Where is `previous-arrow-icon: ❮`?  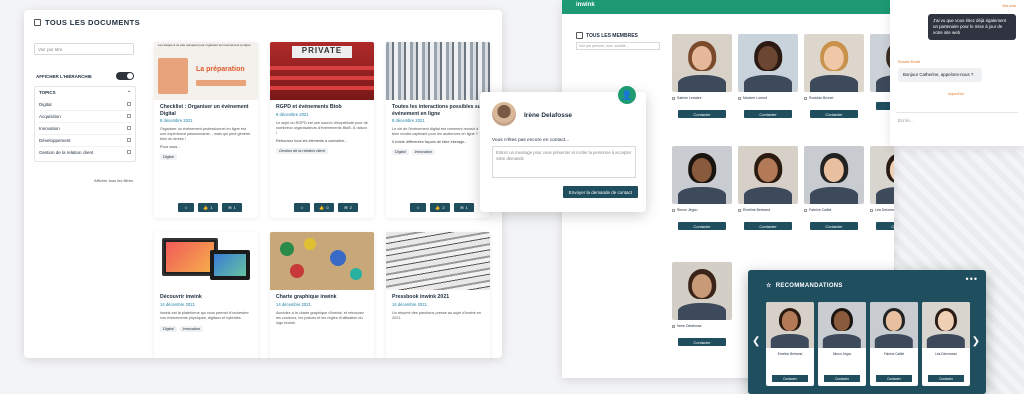 previous-arrow-icon: ❮ is located at coordinates (756, 341).